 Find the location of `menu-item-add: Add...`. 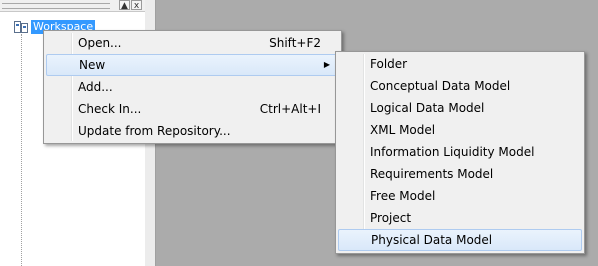

menu-item-add: Add... is located at coordinates (192, 87).